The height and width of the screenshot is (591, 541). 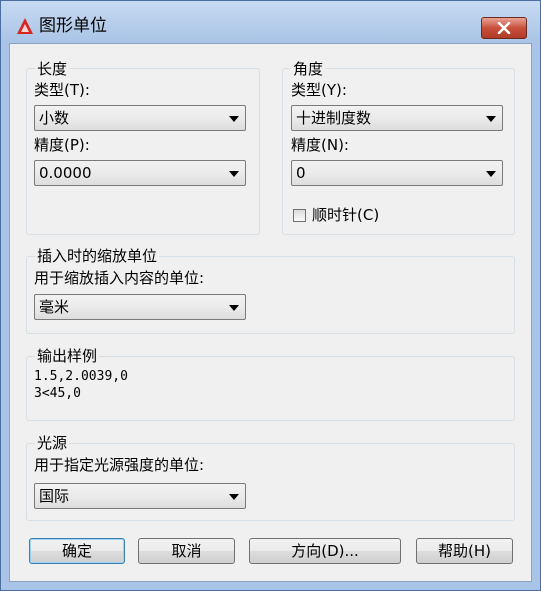 I want to click on insertion-scale-group-title: 插入时的缩放单位, so click(x=97, y=256).